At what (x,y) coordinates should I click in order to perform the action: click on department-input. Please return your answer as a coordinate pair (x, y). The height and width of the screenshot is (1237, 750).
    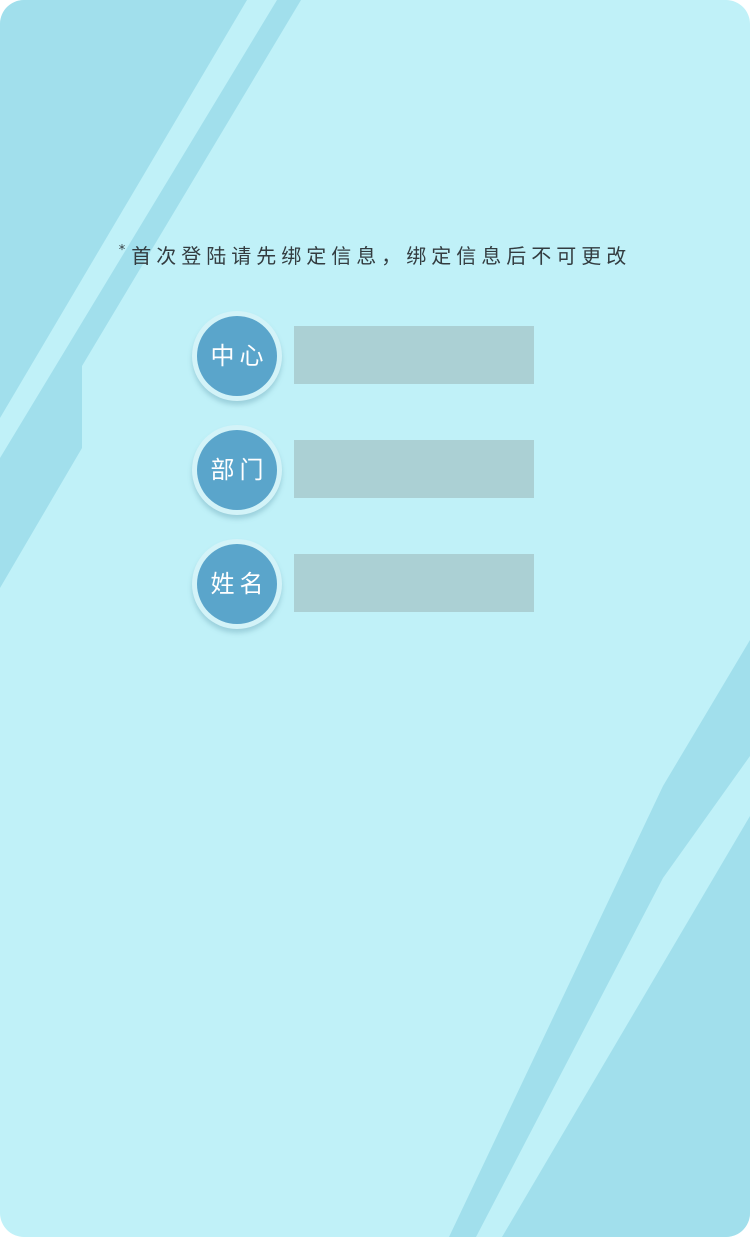
    Looking at the image, I should click on (414, 469).